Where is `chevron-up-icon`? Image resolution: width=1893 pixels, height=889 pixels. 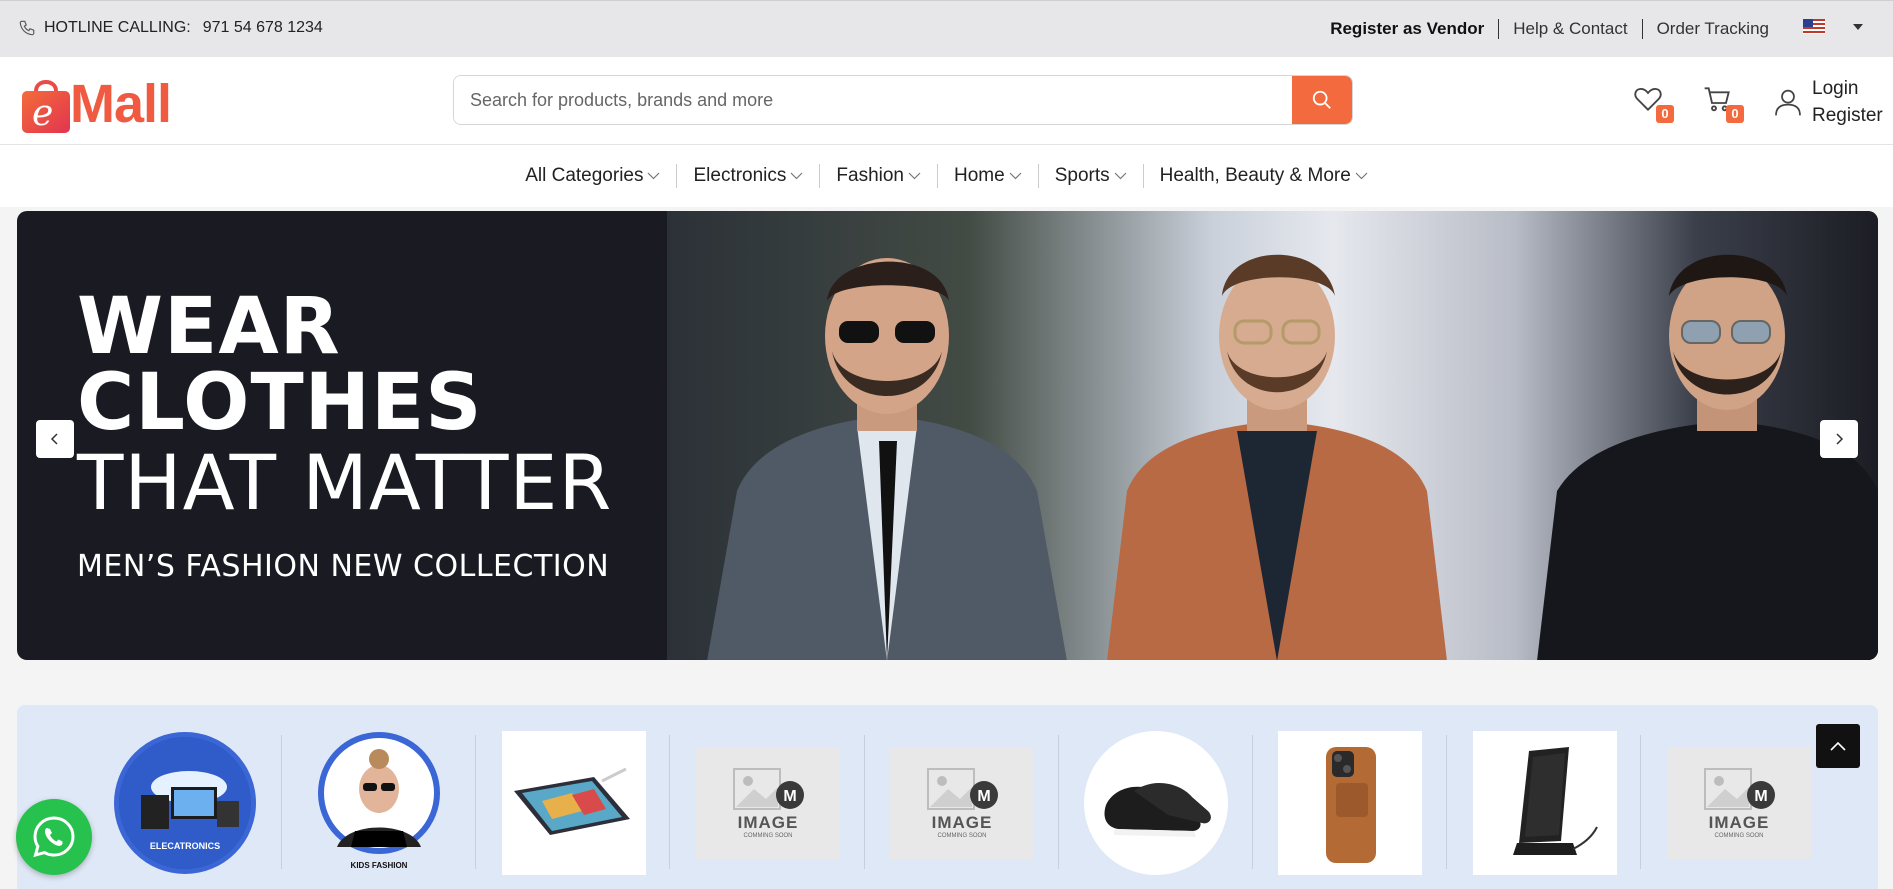
chevron-up-icon is located at coordinates (1838, 746).